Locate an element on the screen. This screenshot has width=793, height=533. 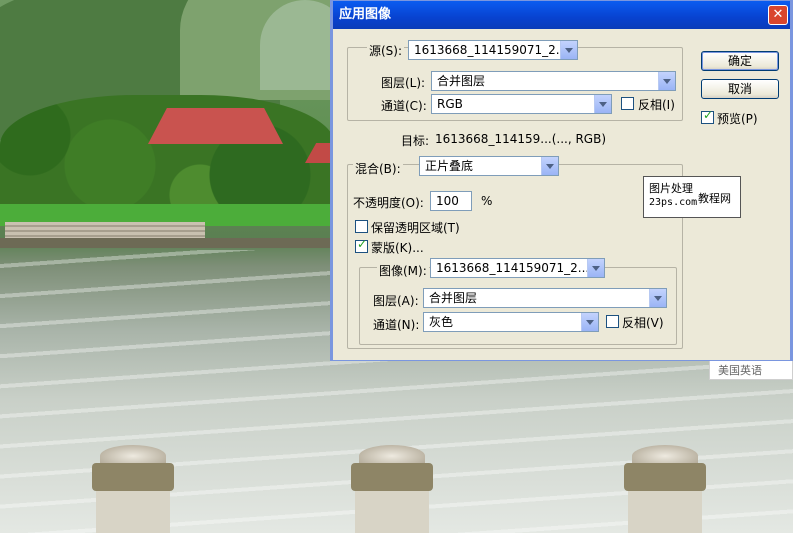
target-label: 目标: is located at coordinates (415, 141).